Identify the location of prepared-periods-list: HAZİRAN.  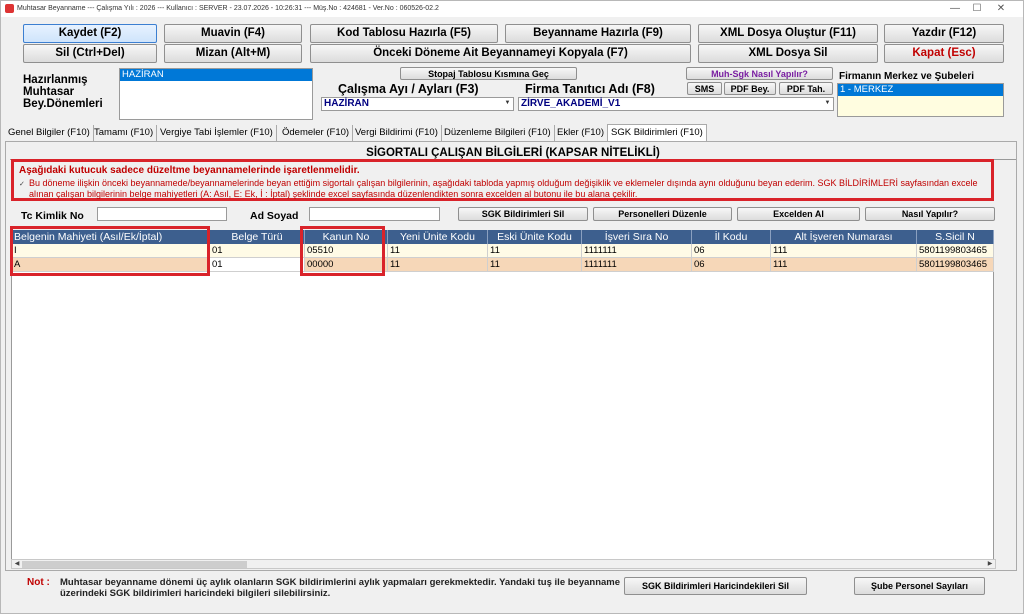
(216, 94).